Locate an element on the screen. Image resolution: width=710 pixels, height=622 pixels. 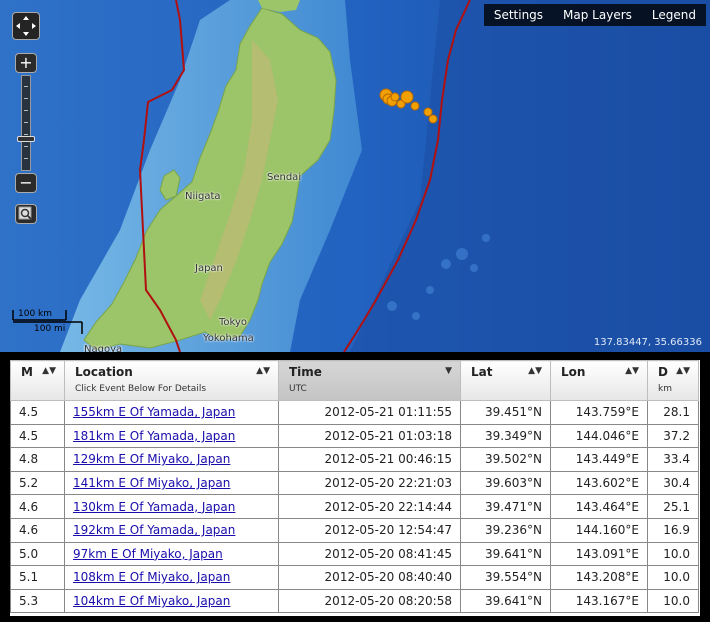
location-cell: 108km E Of Miyako, Japan is located at coordinates (171, 577).